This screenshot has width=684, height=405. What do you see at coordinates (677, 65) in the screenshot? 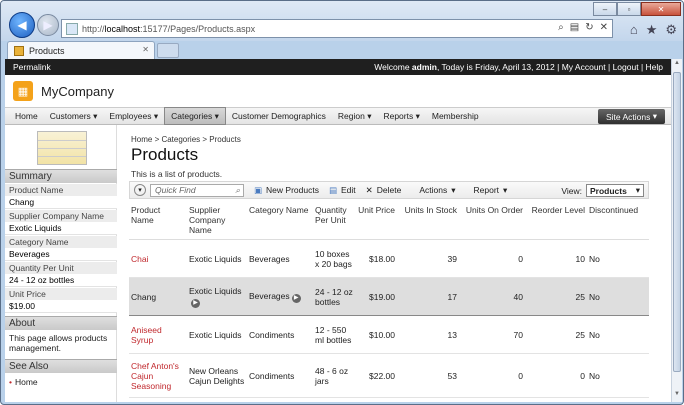
I see `scroll-up-icon: ▲` at bounding box center [677, 65].